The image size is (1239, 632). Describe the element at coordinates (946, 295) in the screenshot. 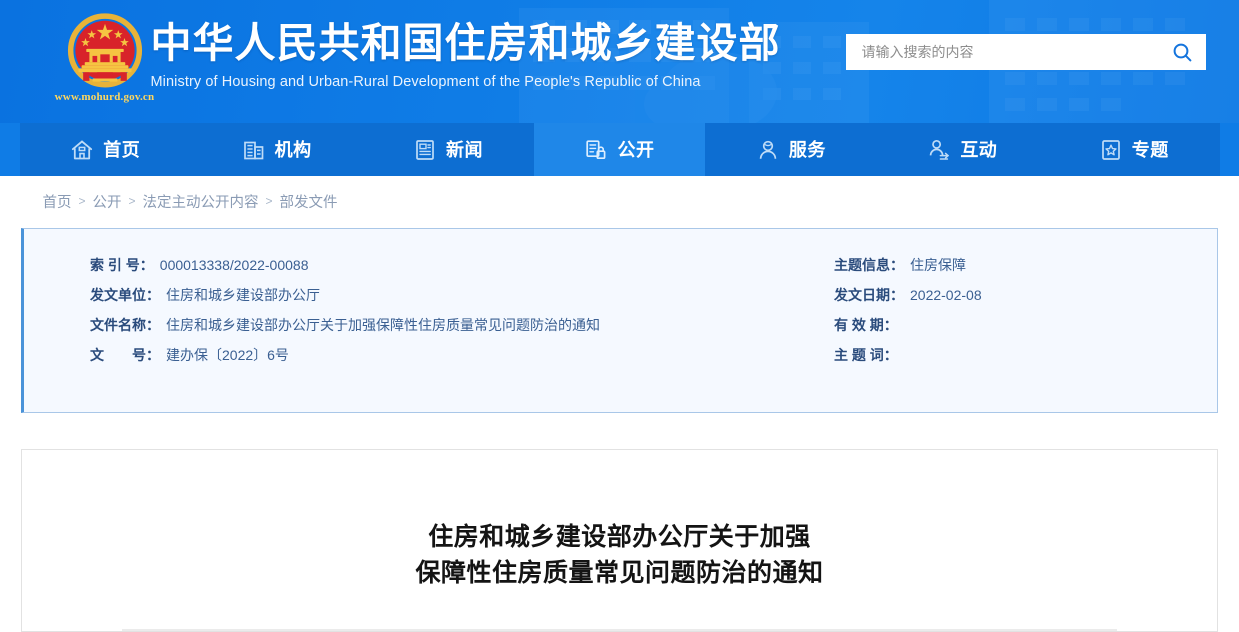

I see `metadata-value-issue-date: 2022-02-08` at that location.